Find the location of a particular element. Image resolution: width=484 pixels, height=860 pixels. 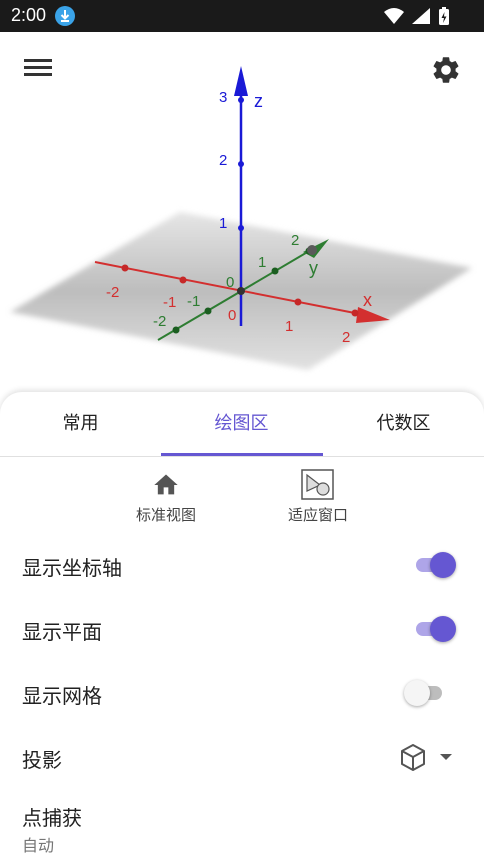

tab-bar: 常用 绘图区 代数区 is located at coordinates (242, 424).